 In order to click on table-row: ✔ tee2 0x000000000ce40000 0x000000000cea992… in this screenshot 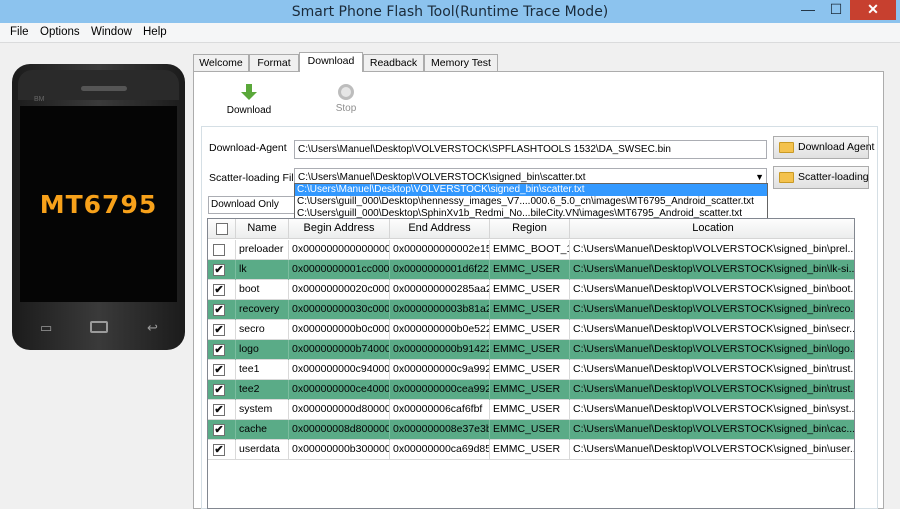, I will do `click(531, 390)`.